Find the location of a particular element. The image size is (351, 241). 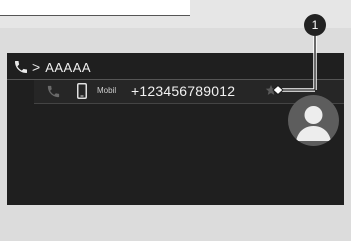

person-icon is located at coordinates (313, 123).